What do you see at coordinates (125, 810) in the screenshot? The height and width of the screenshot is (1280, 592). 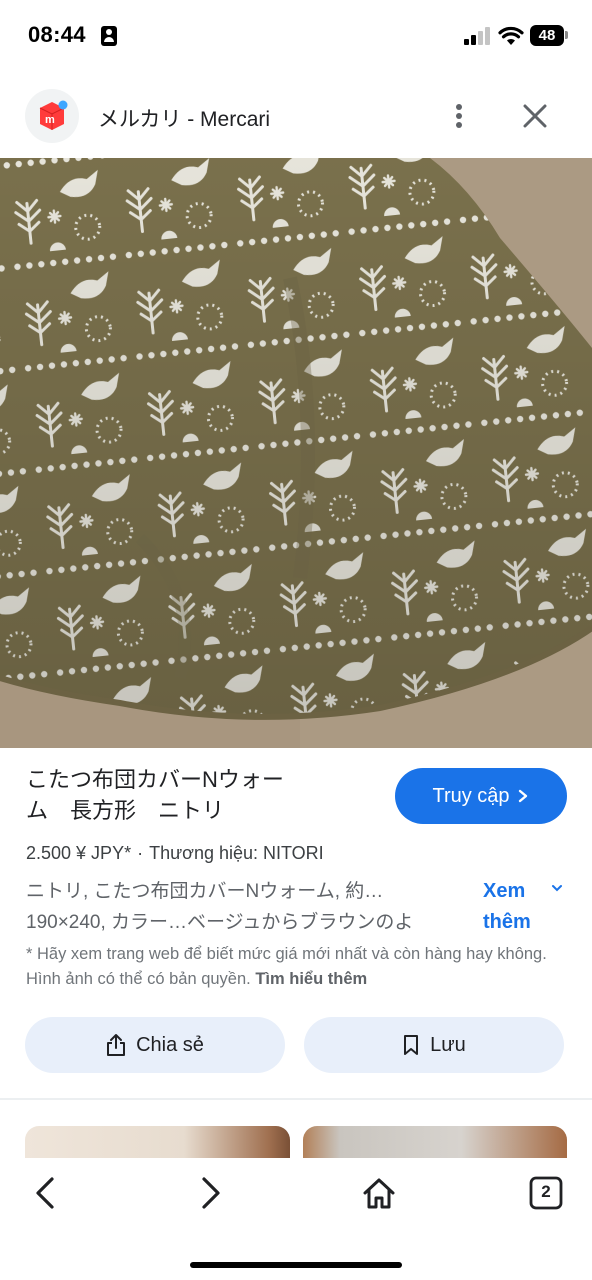 I see `product-title-line-2: ム 長方形 ニトリ` at bounding box center [125, 810].